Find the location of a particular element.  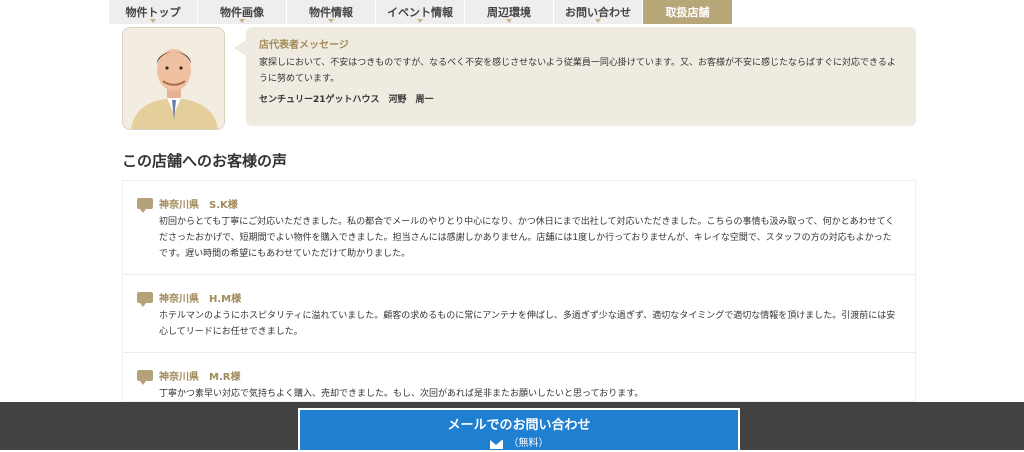

top-nav: 物件トップ 物件画像 物件情報 イベント情報 周辺環境 お問い合わせ 取扱店舗 is located at coordinates (512, 12).